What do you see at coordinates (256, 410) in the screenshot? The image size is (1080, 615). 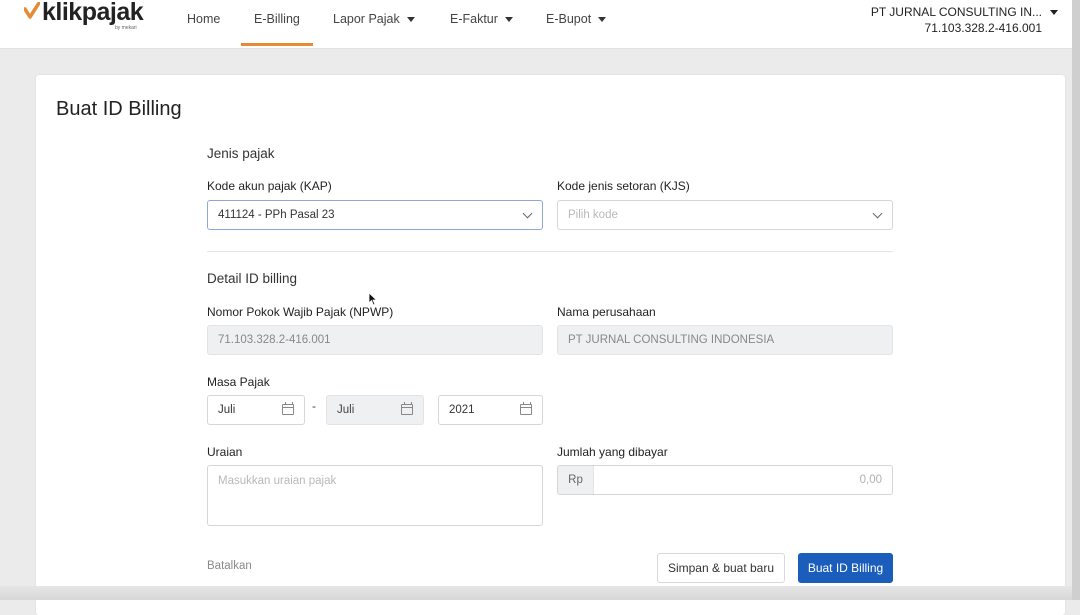 I see `masa-start-picker: Juli` at bounding box center [256, 410].